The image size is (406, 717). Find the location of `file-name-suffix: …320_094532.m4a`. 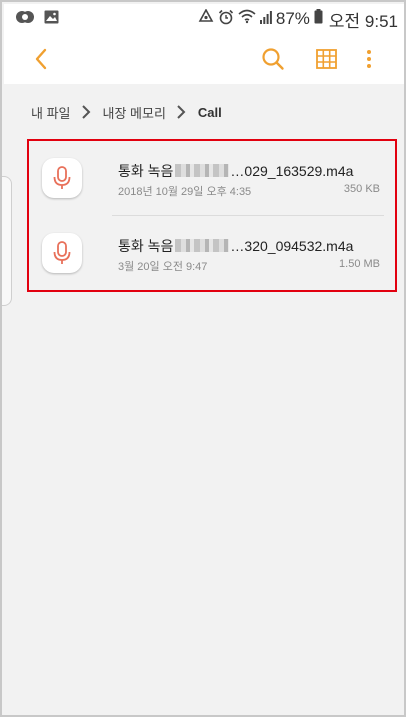

file-name-suffix: …320_094532.m4a is located at coordinates (292, 246).